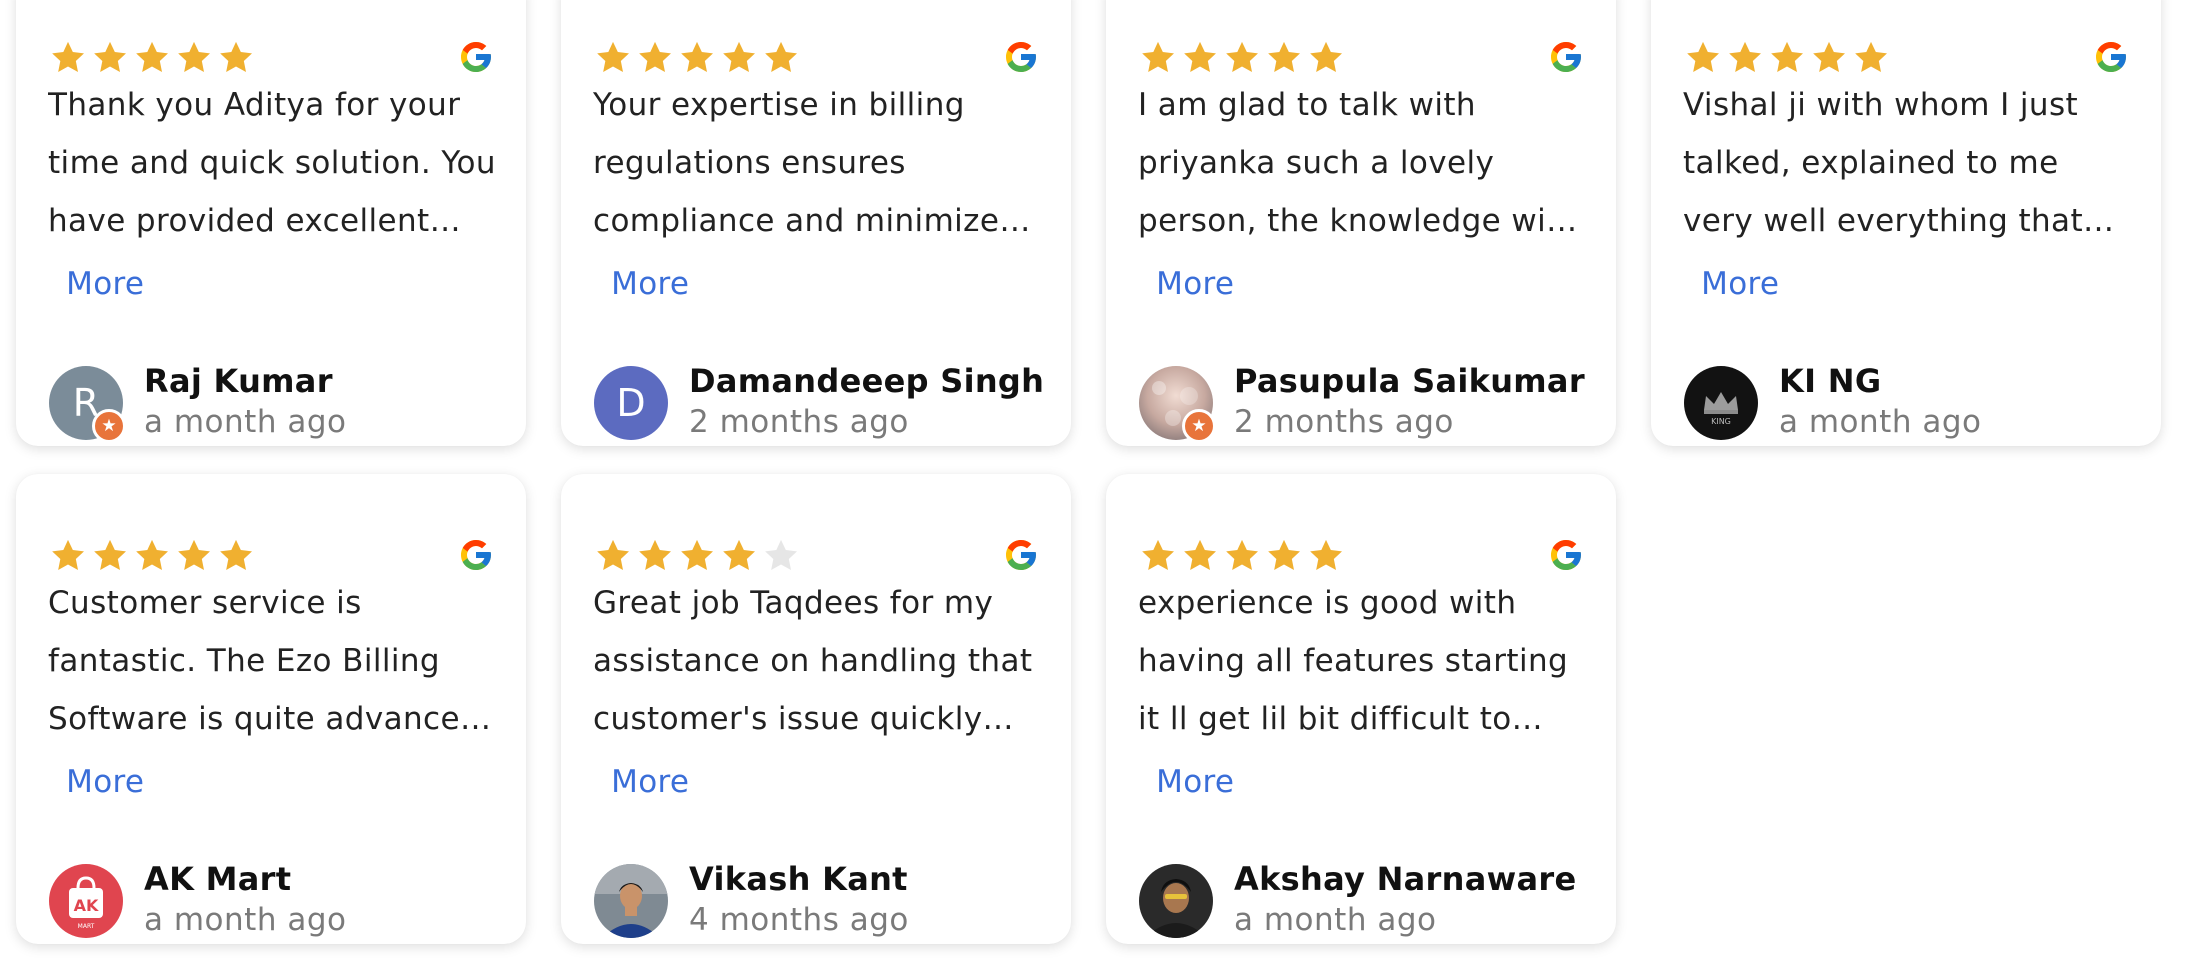 The height and width of the screenshot is (980, 2186). What do you see at coordinates (781, 554) in the screenshot?
I see `star-empty-icon` at bounding box center [781, 554].